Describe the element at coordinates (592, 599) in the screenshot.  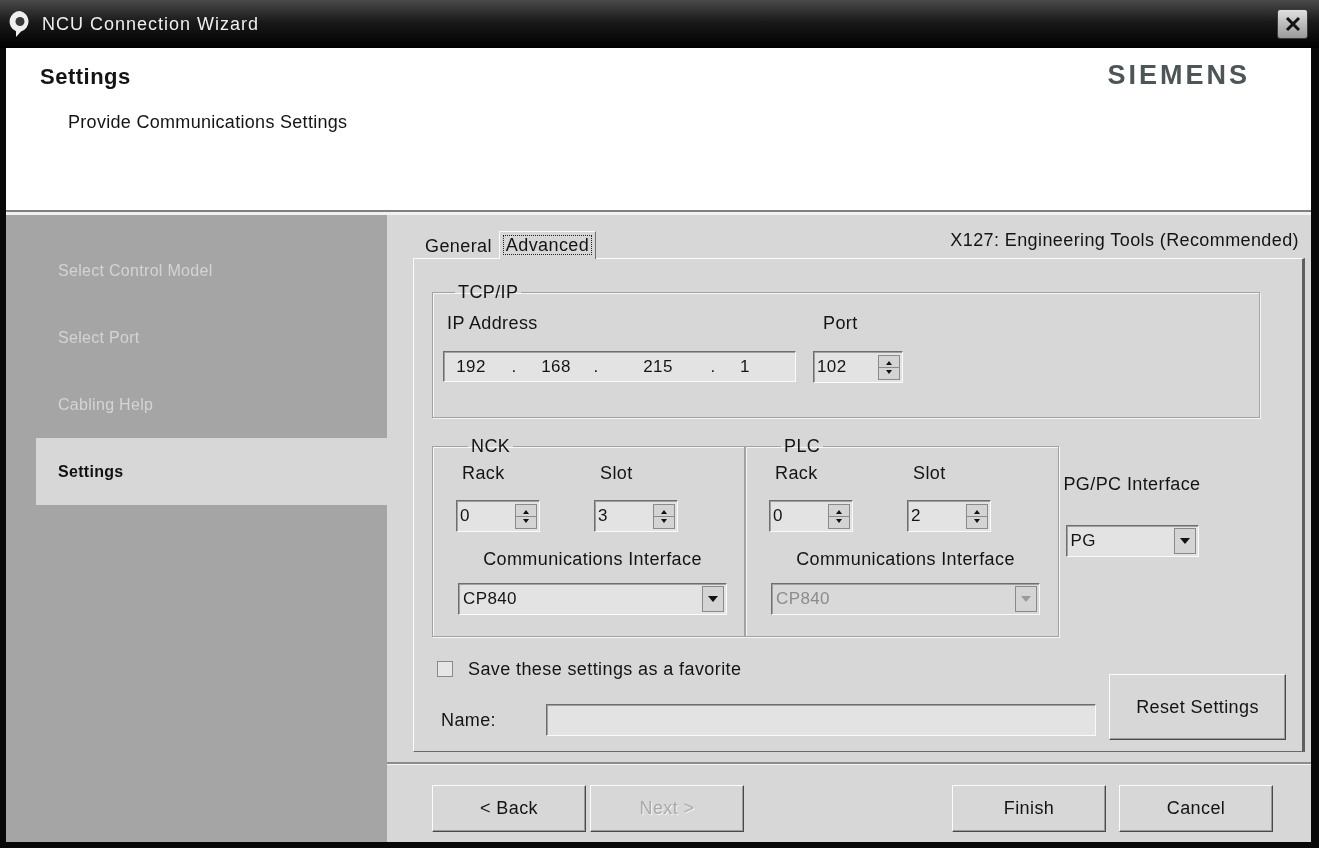
I see `interface-dropdown: CP840` at that location.